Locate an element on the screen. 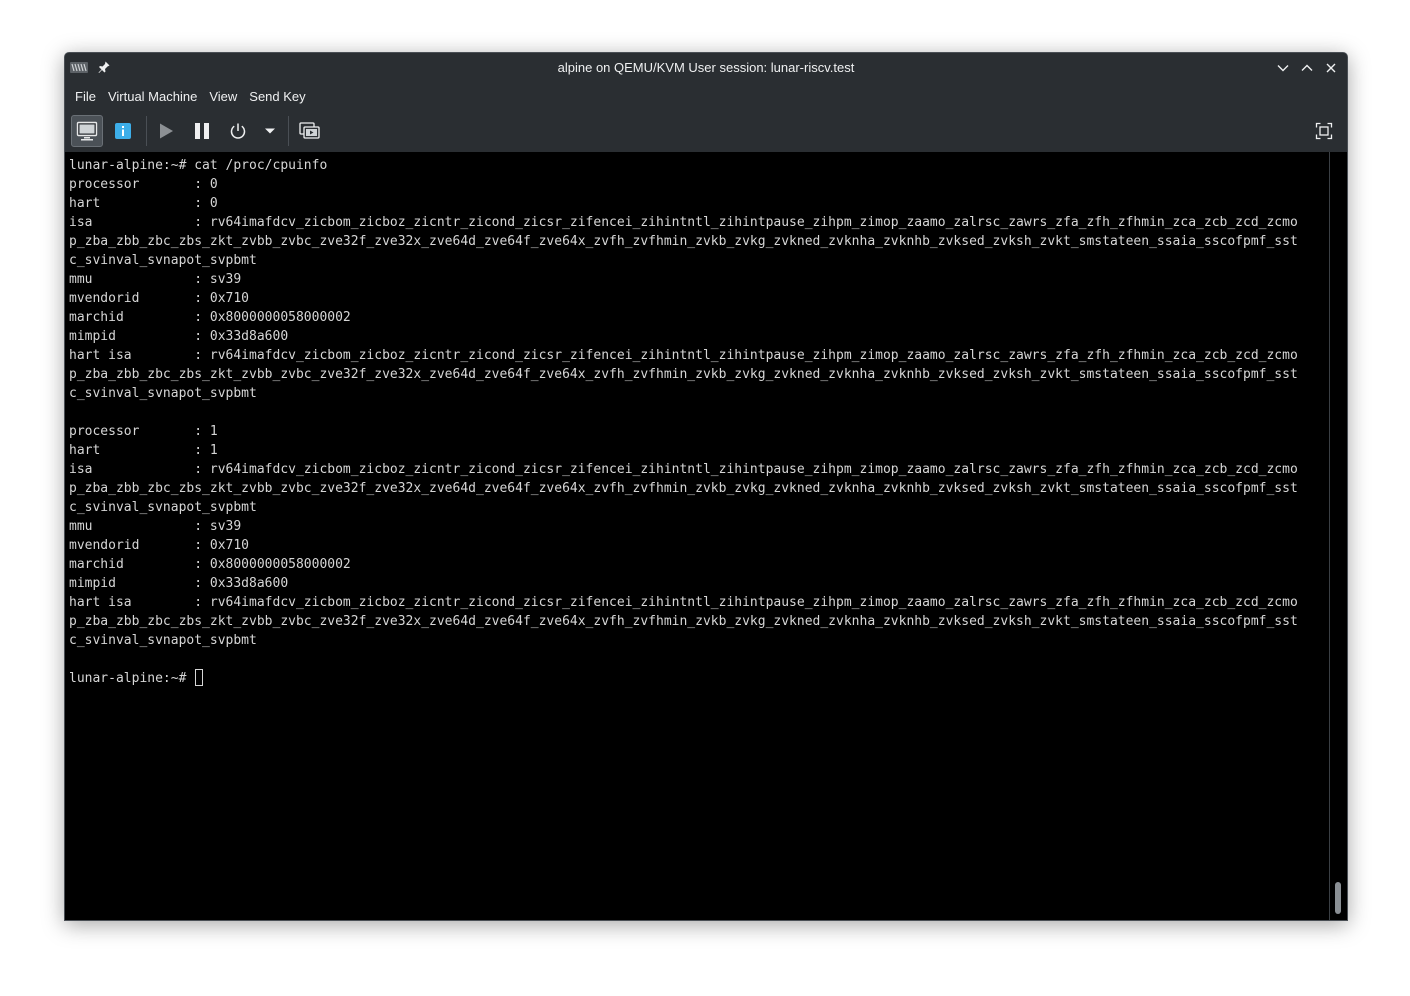 The width and height of the screenshot is (1410, 996). pause-icon is located at coordinates (202, 131).